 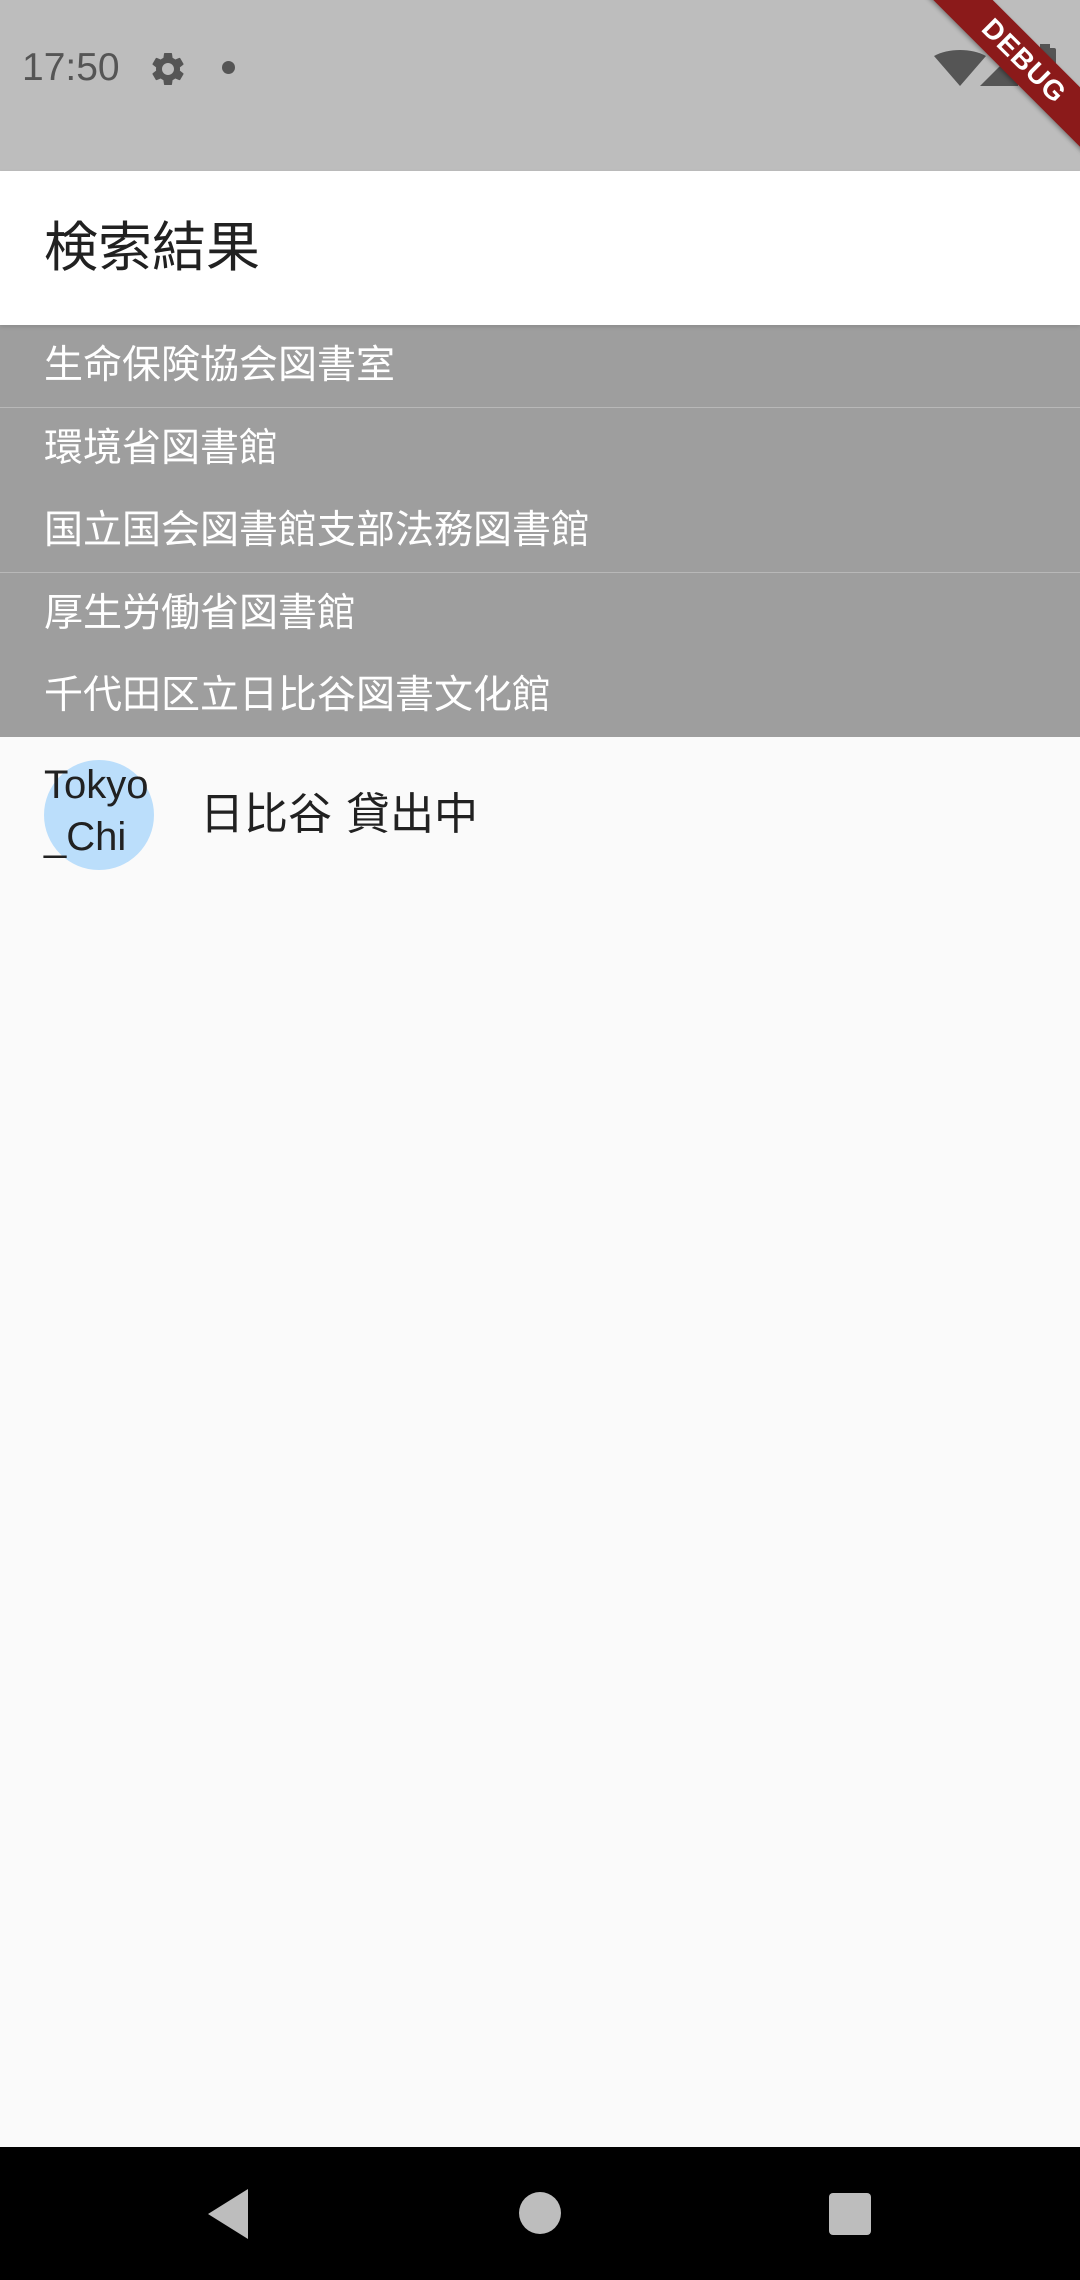 What do you see at coordinates (540, 614) in the screenshot?
I see `result-item: 厚生労働省図書館` at bounding box center [540, 614].